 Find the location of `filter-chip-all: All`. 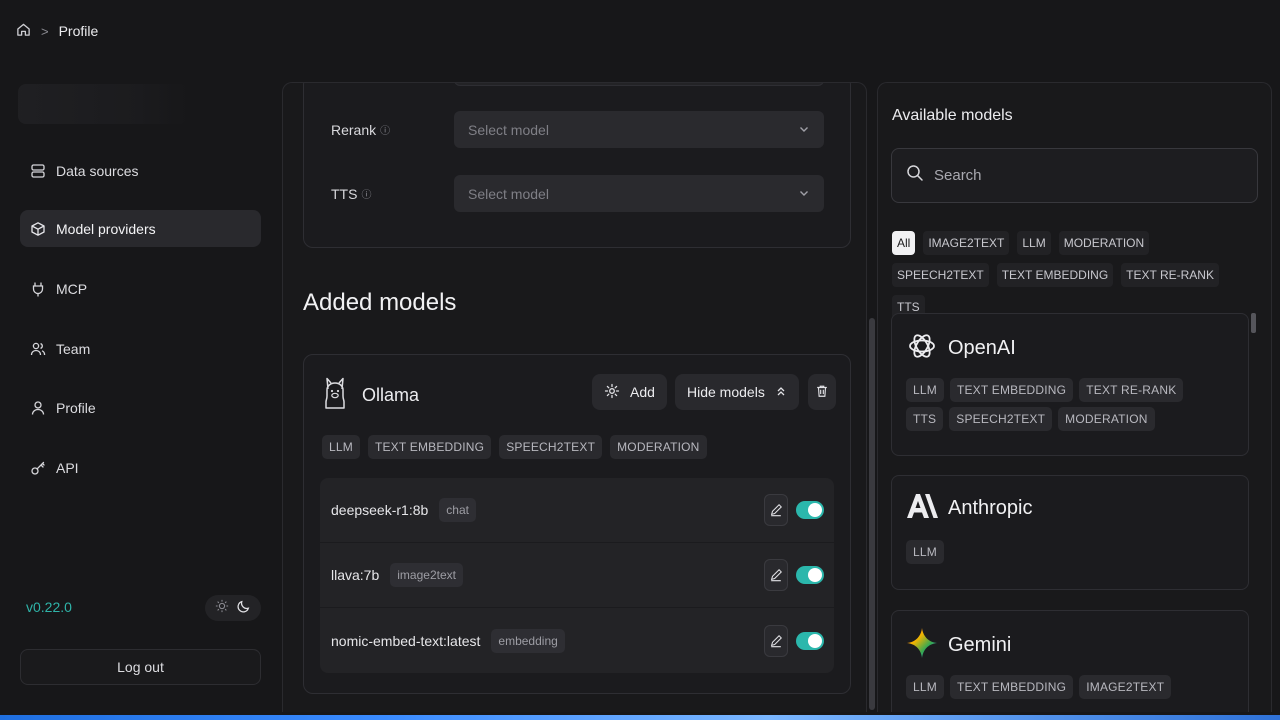

filter-chip-all: All is located at coordinates (904, 243).